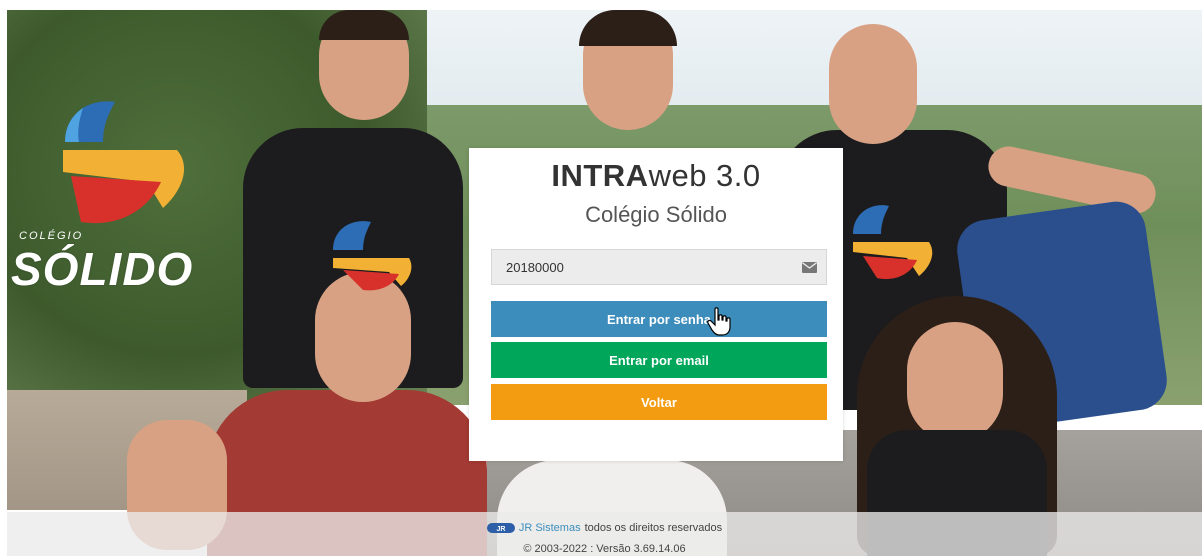  What do you see at coordinates (659, 319) in the screenshot?
I see `login-password-button: Entrar por senha` at bounding box center [659, 319].